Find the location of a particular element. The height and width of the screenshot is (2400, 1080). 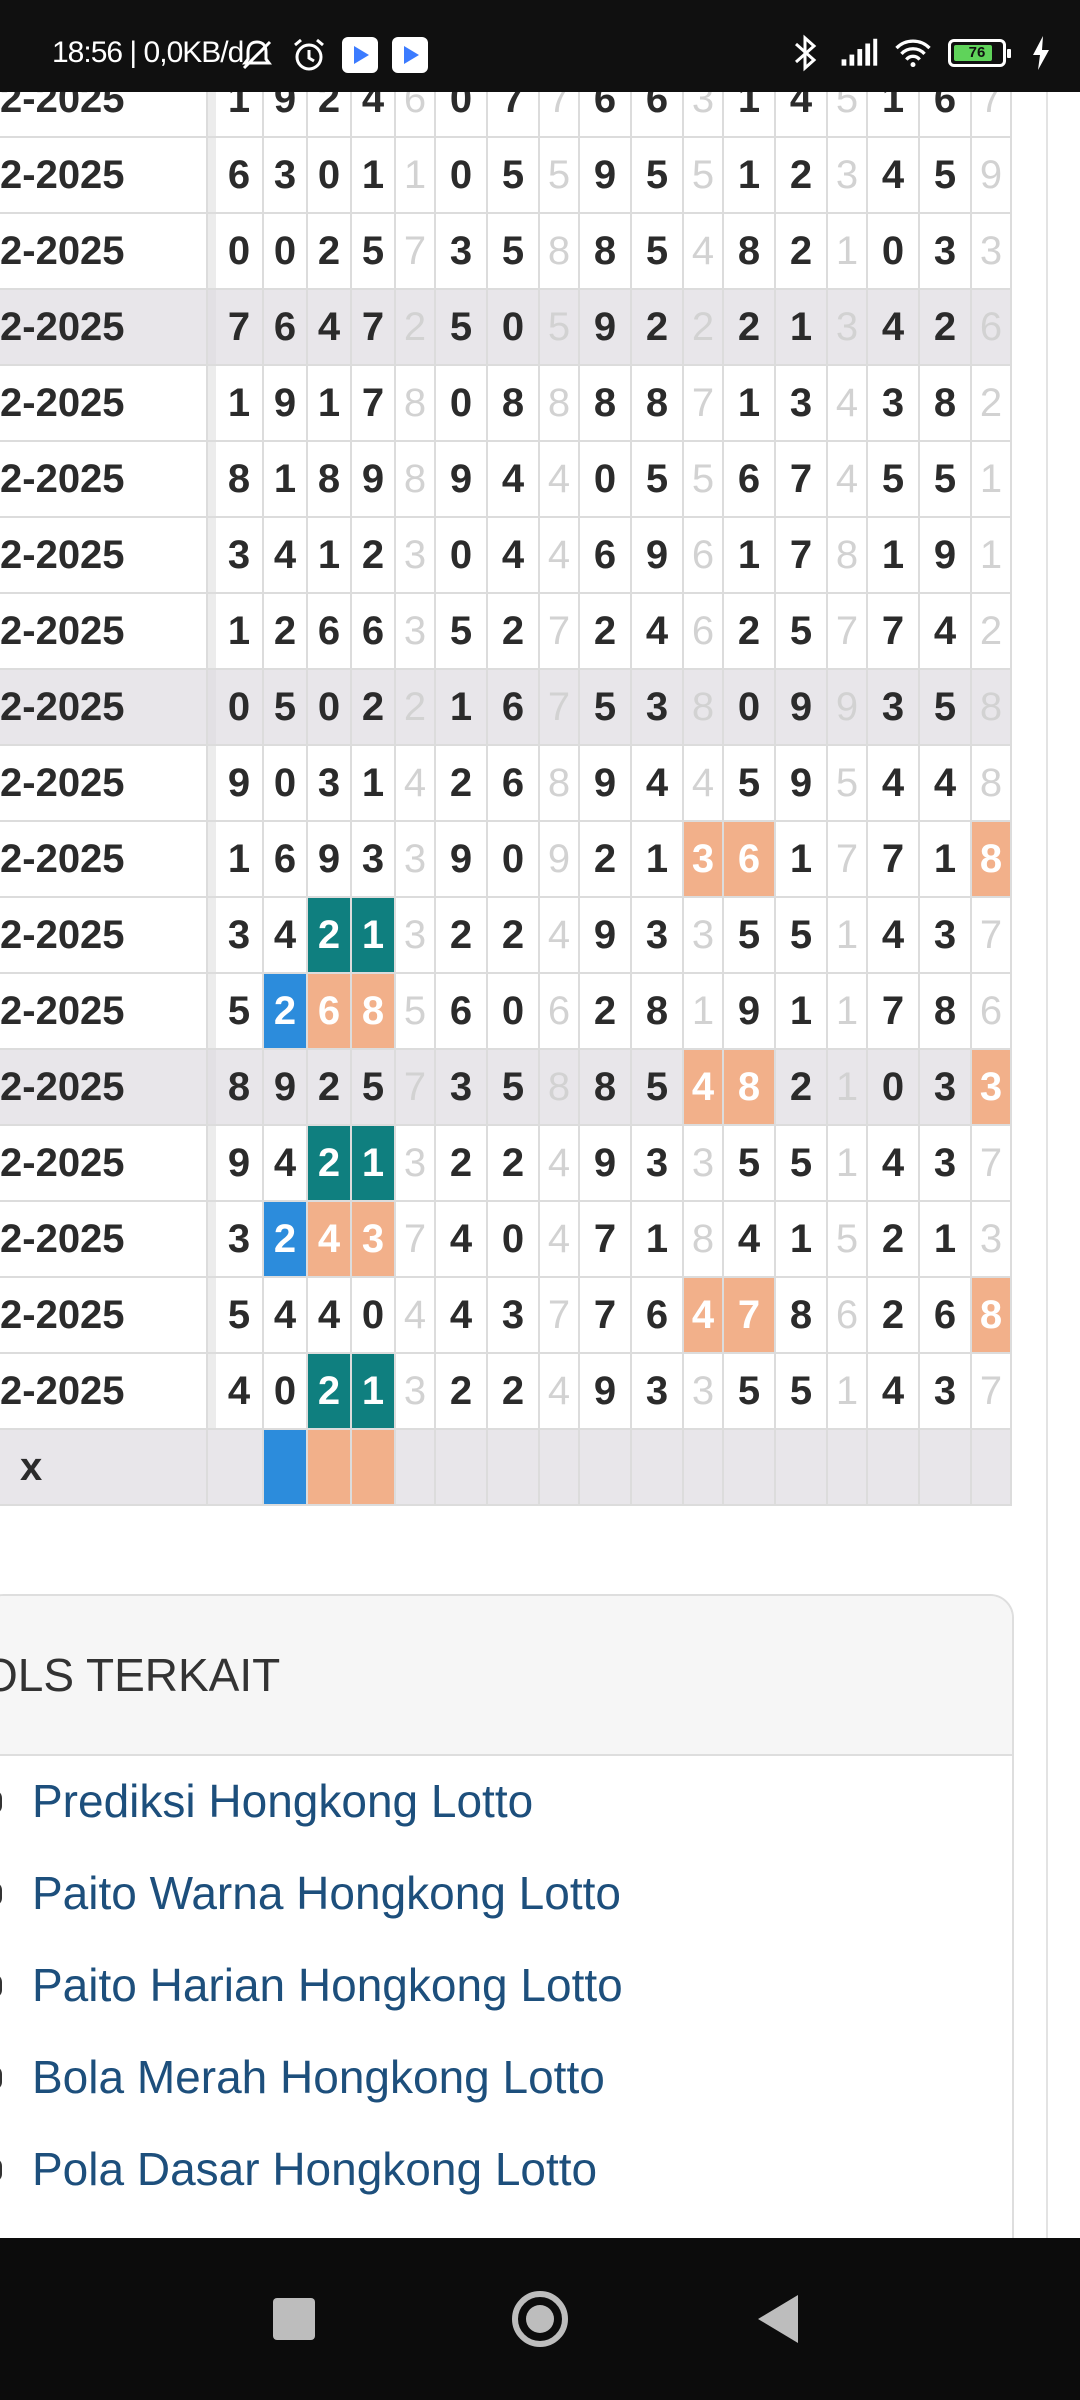

status-bar: 18:56 | 0,0KB/d 76 is located at coordinates (540, 46).